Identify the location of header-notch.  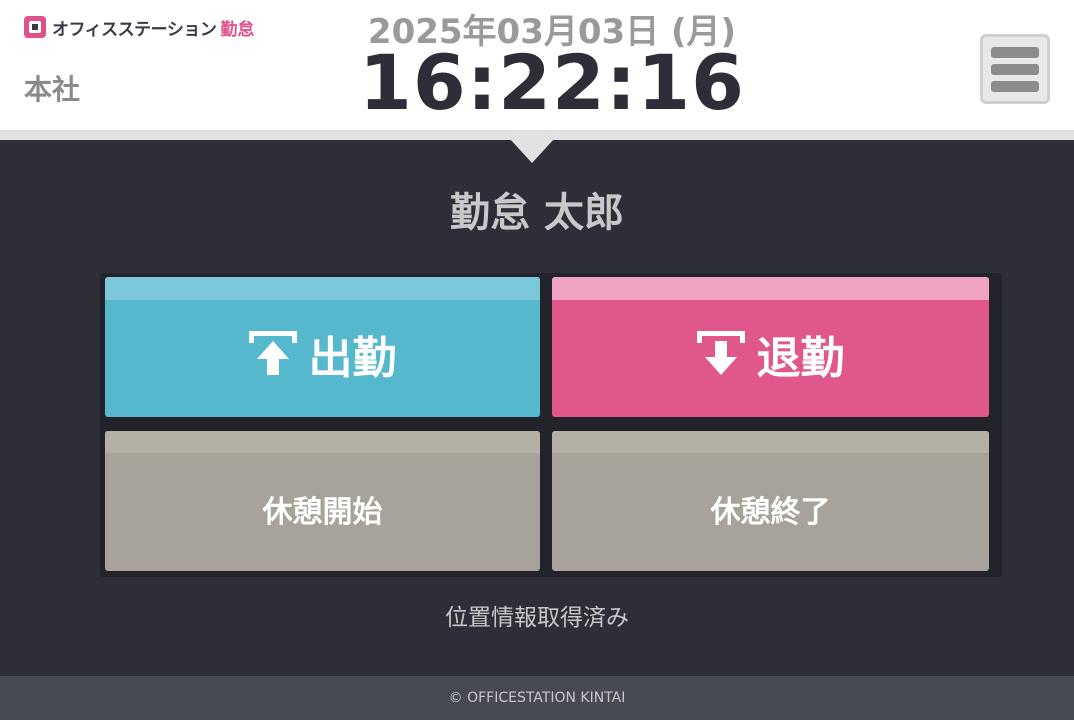
(532, 151).